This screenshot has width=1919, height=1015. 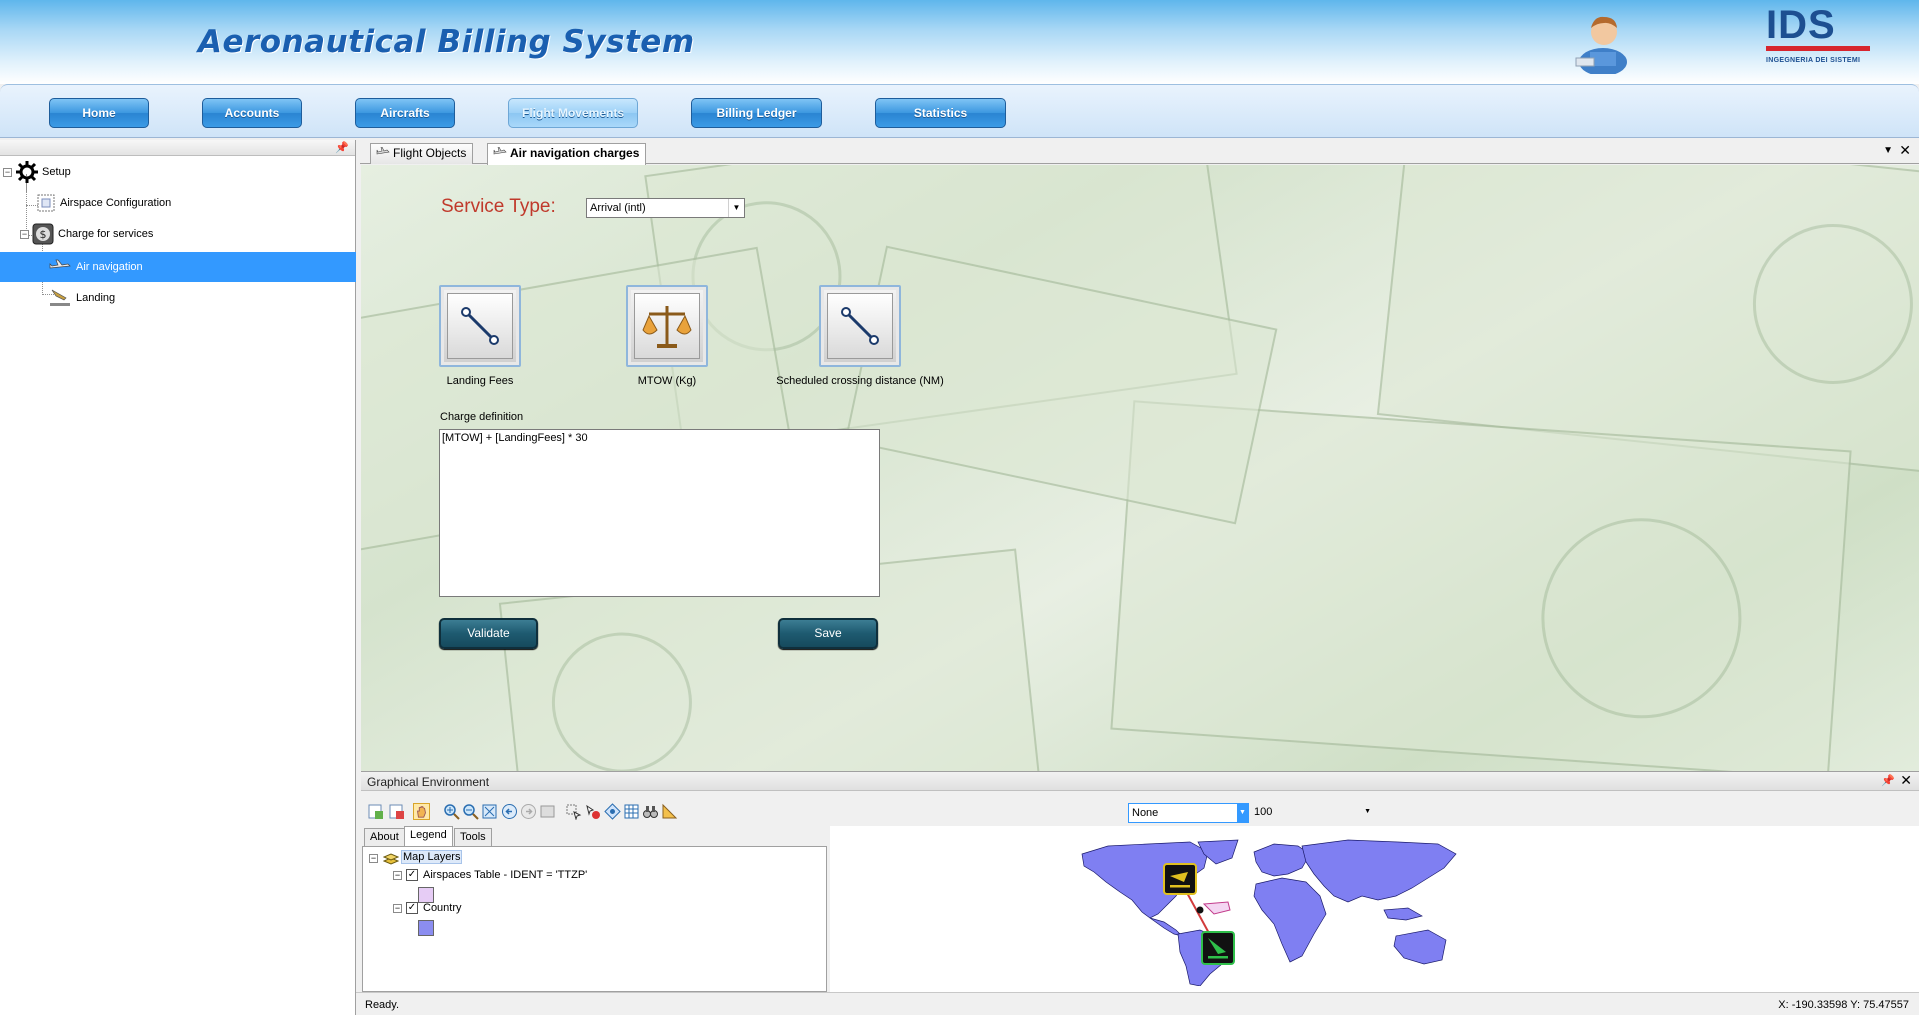 What do you see at coordinates (659, 513) in the screenshot?
I see `charge-definition-textarea: [MTOW] + [LandingFees] * 30` at bounding box center [659, 513].